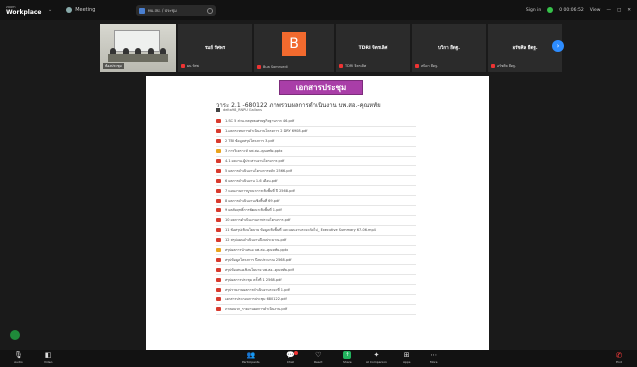 The image size is (637, 367). Describe the element at coordinates (619, 357) in the screenshot. I see `end-button: ✆ End` at that location.